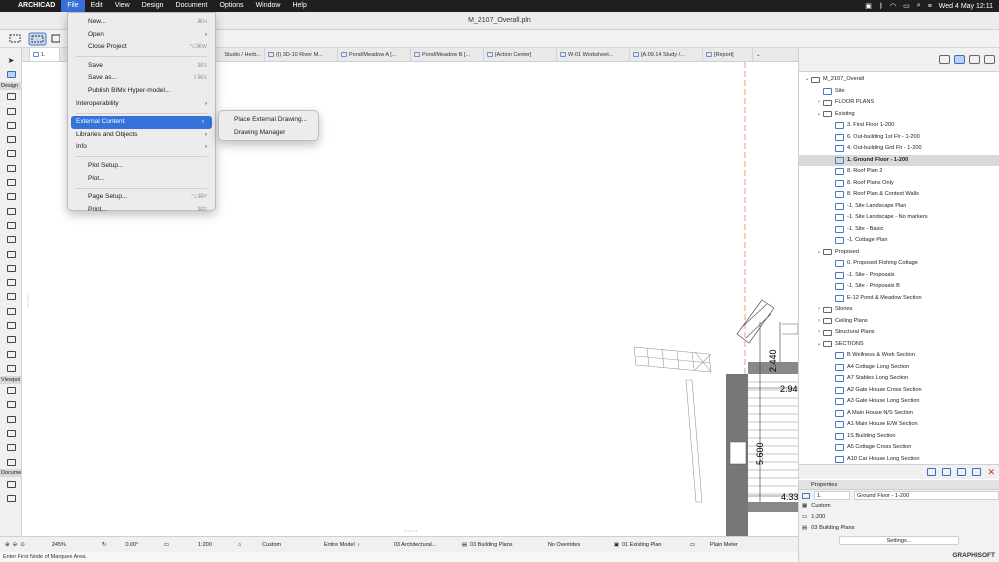 The height and width of the screenshot is (562, 999). Describe the element at coordinates (899, 368) in the screenshot. I see `navigator-item: A4 Cottage Long Section` at that location.